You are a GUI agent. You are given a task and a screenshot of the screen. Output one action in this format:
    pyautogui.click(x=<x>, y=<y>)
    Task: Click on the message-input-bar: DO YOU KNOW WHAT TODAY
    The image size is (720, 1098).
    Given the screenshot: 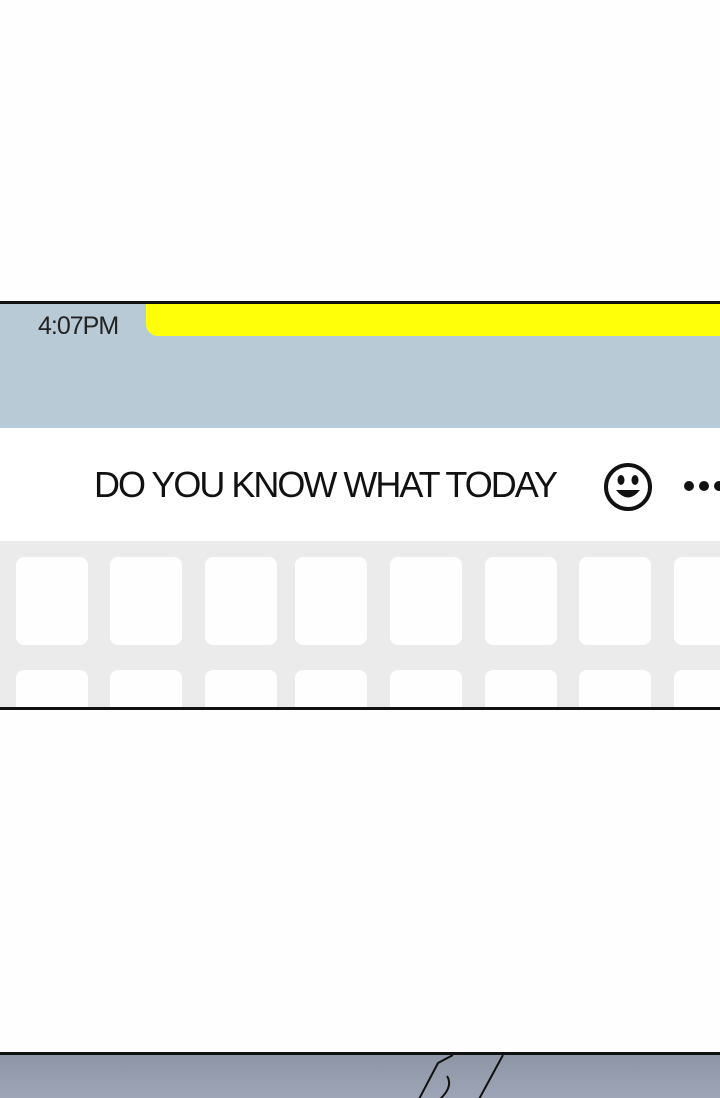 What is the action you would take?
    pyautogui.click(x=360, y=484)
    